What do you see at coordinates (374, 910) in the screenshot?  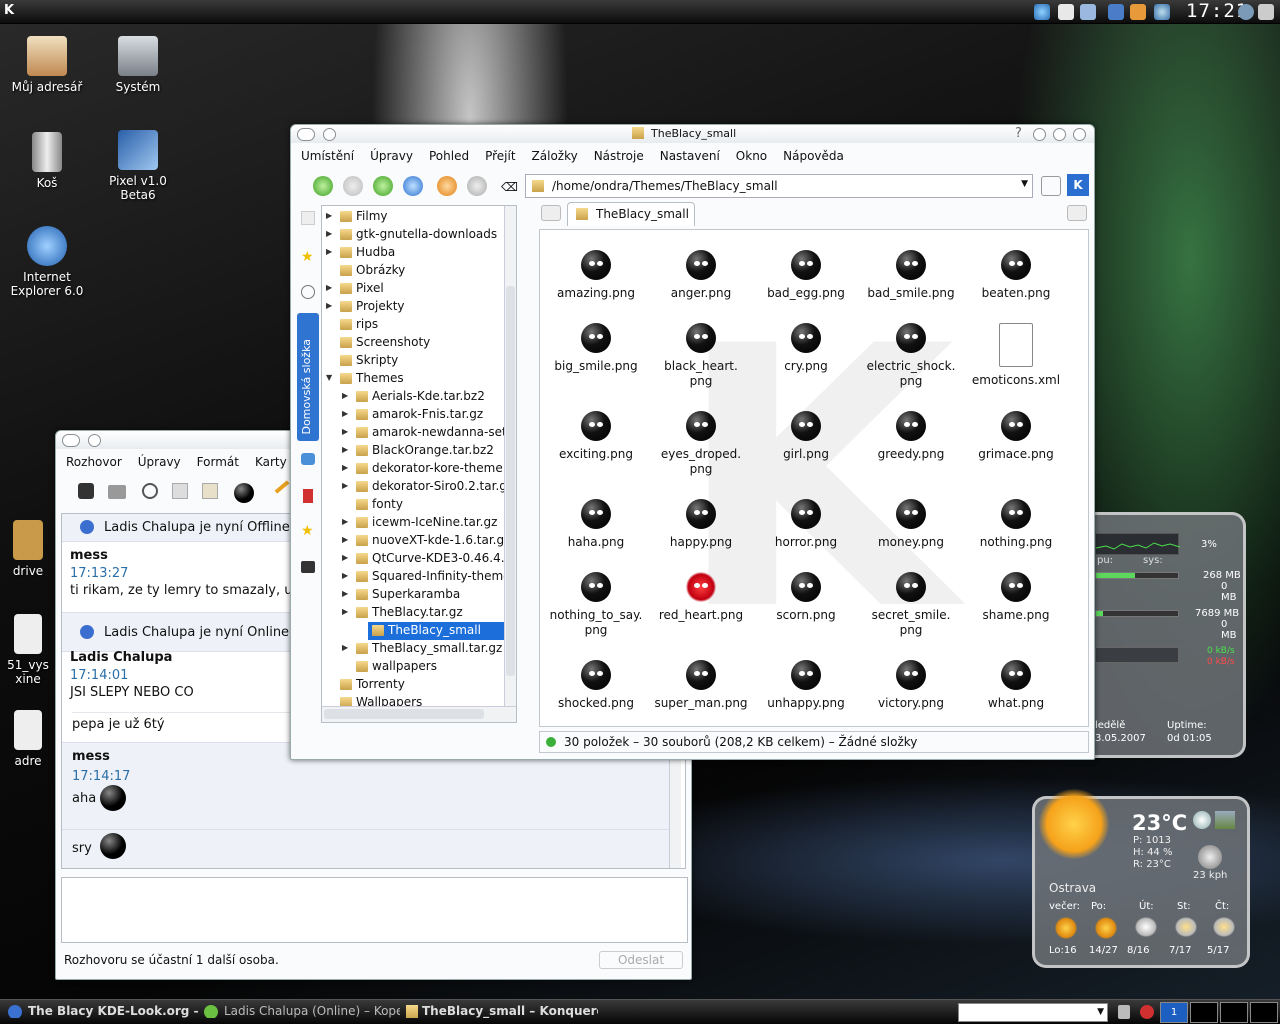 I see `message-input` at bounding box center [374, 910].